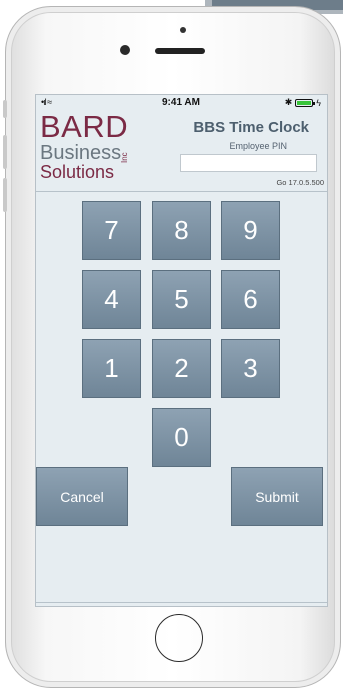  What do you see at coordinates (258, 146) in the screenshot?
I see `pin-label: Employee PIN` at bounding box center [258, 146].